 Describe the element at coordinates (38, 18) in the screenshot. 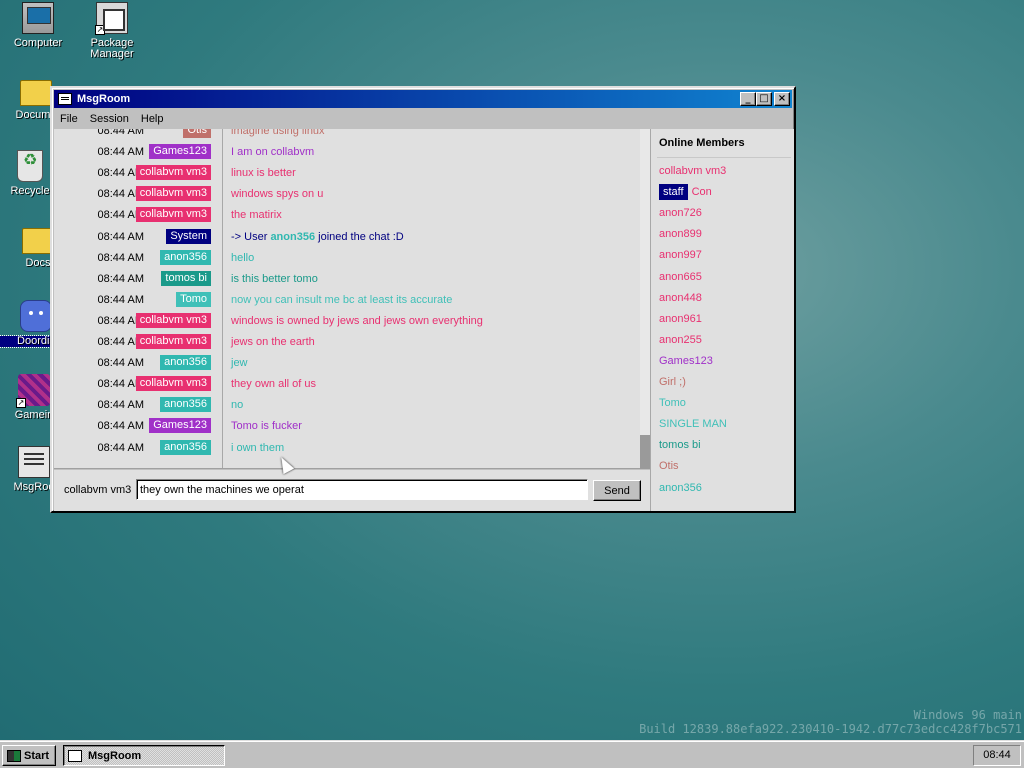

I see `computer-icon` at that location.